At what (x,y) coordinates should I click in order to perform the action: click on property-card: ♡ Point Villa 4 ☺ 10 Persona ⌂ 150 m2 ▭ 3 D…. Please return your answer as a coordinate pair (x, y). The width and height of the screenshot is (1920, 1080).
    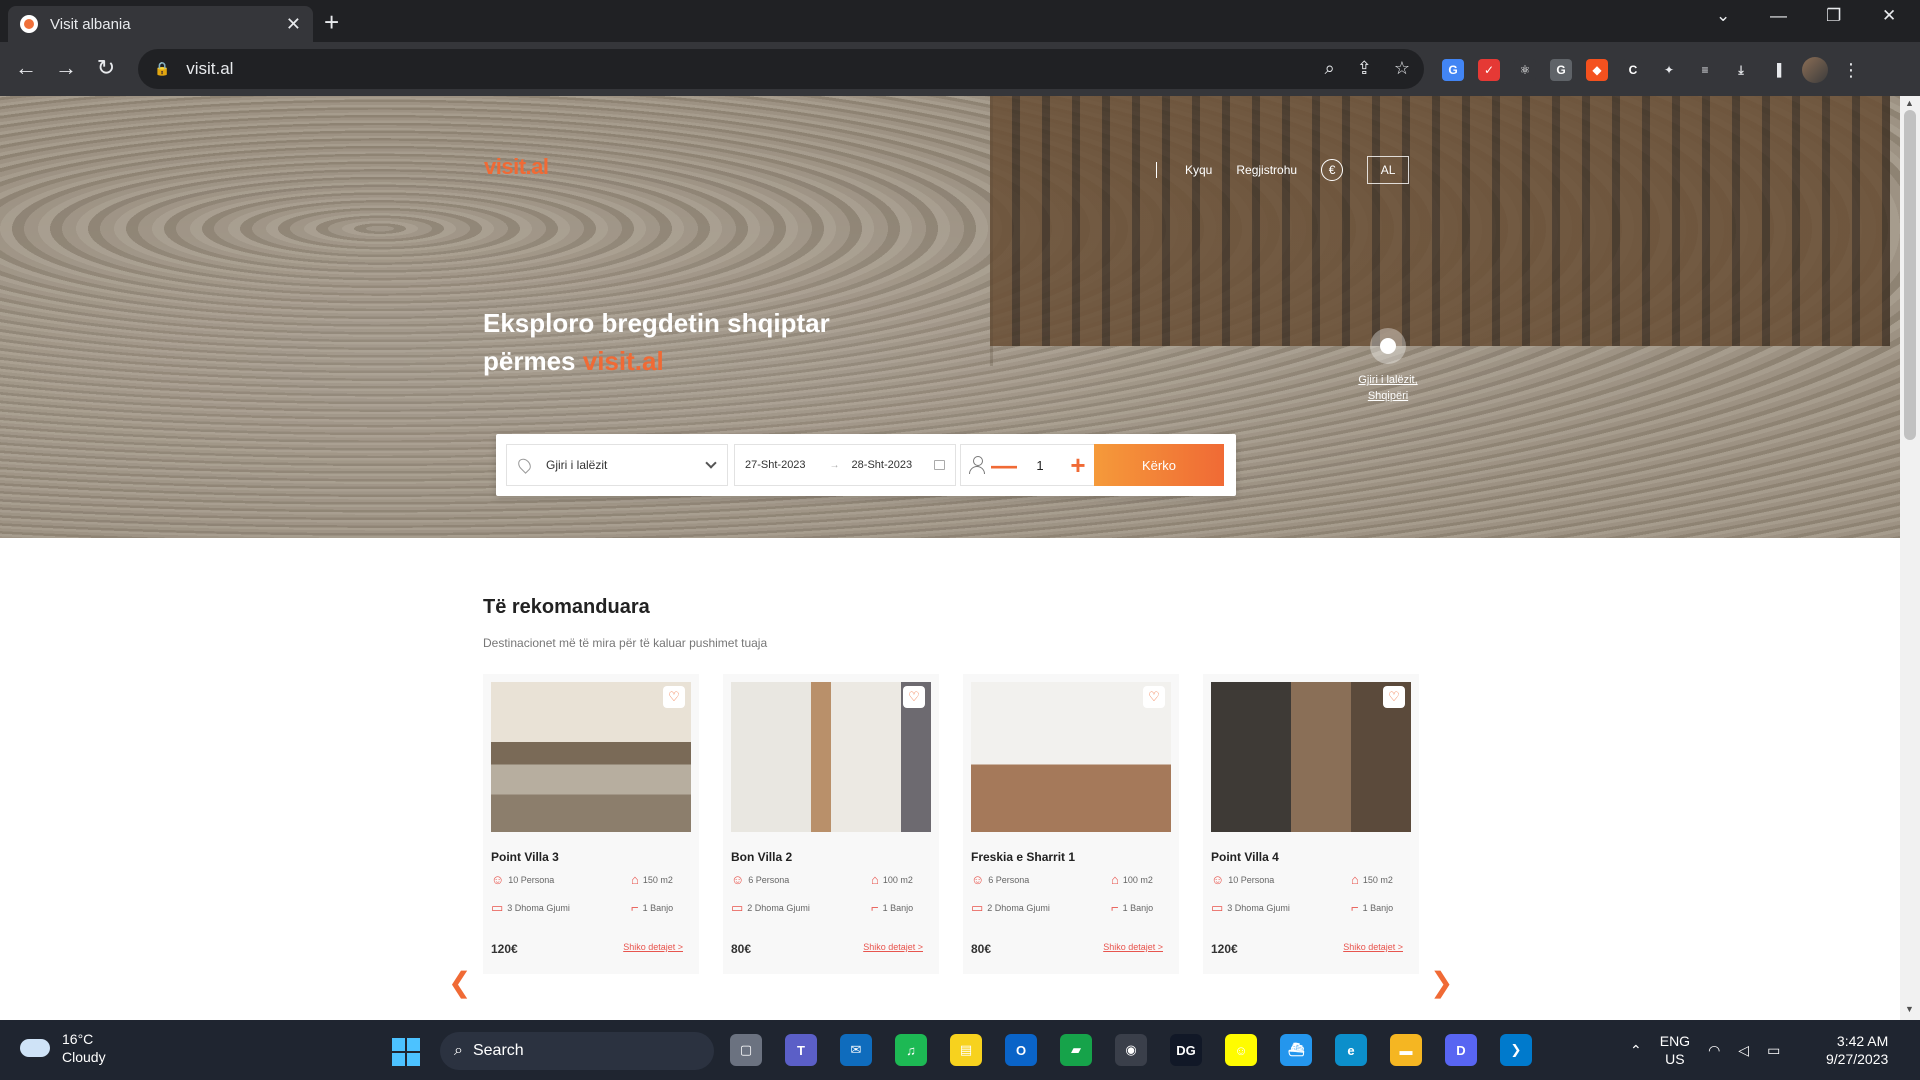
    Looking at the image, I should click on (1311, 824).